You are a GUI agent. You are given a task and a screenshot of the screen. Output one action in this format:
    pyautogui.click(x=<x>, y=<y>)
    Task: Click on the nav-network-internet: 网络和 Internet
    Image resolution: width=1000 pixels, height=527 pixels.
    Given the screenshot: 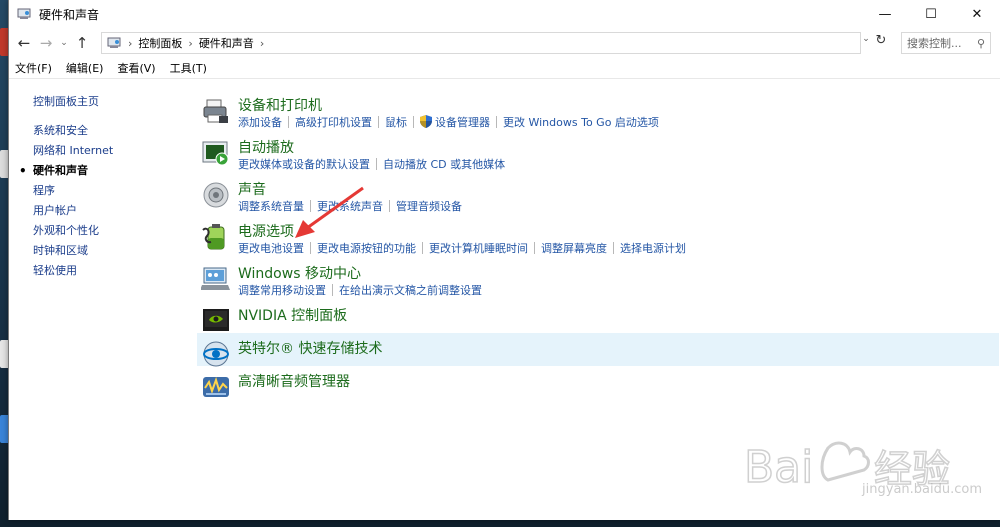 What is the action you would take?
    pyautogui.click(x=108, y=151)
    